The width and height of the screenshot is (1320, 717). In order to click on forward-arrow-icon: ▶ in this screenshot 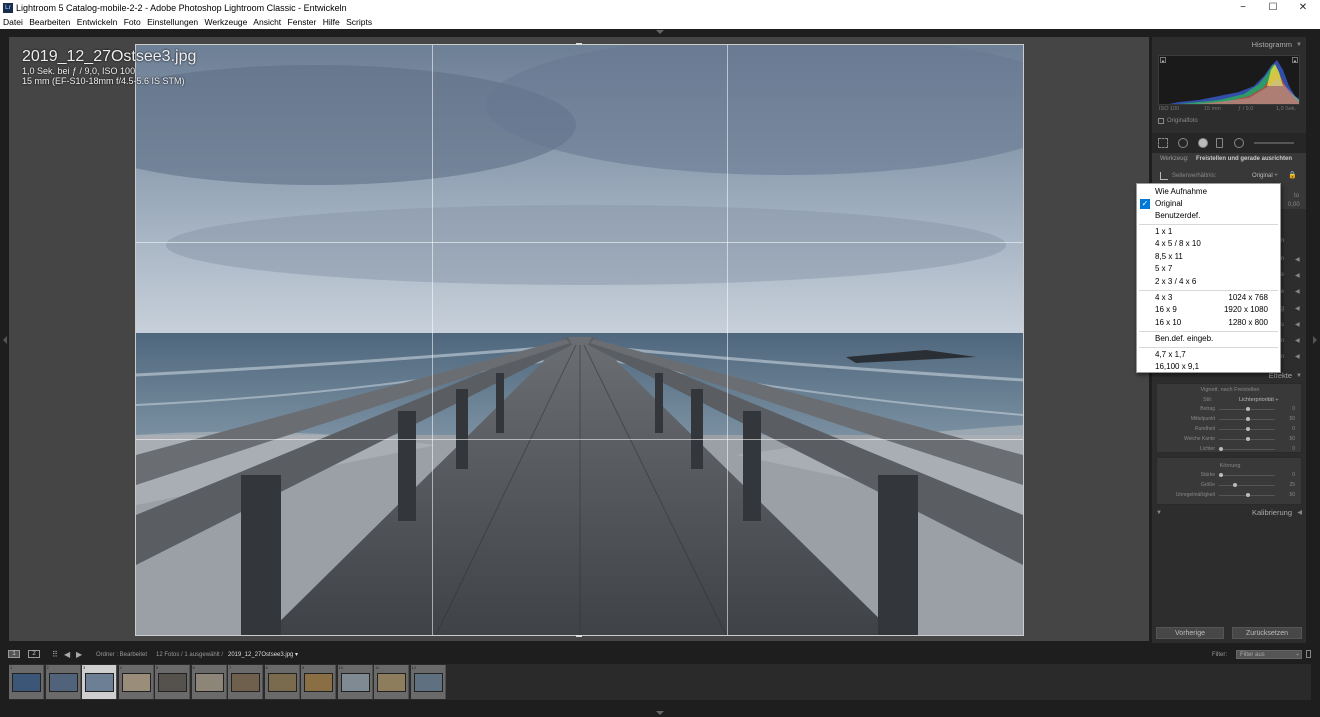, I will do `click(79, 655)`.